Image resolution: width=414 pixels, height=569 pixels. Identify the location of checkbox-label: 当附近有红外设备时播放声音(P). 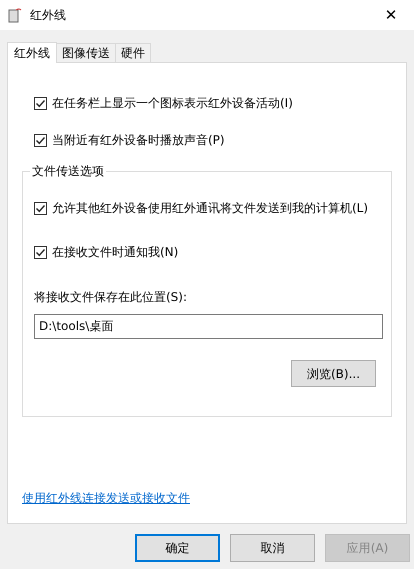
(138, 140).